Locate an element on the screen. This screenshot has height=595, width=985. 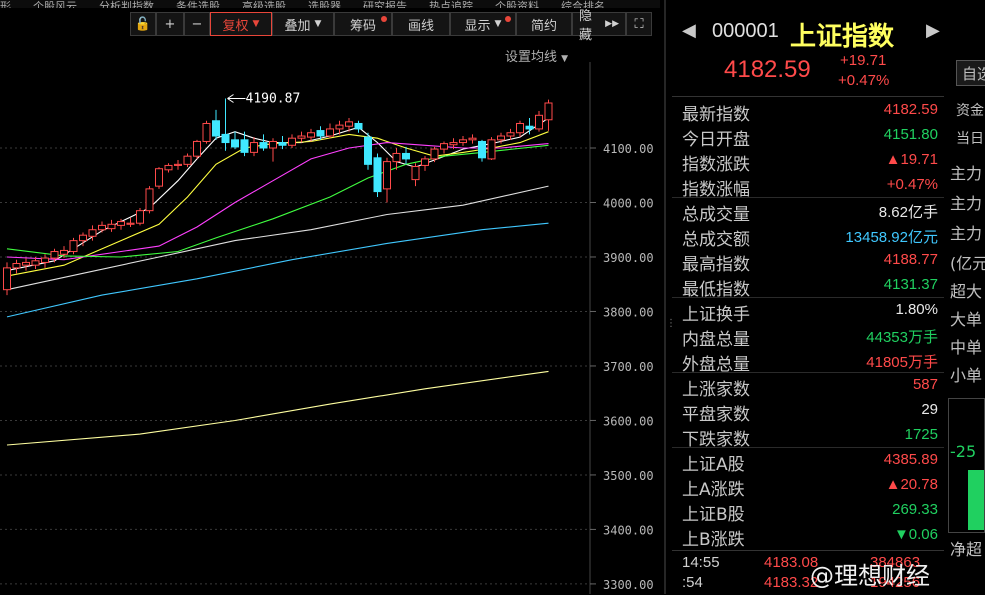
weibo-watermark: @理想财经 is located at coordinates (870, 576).